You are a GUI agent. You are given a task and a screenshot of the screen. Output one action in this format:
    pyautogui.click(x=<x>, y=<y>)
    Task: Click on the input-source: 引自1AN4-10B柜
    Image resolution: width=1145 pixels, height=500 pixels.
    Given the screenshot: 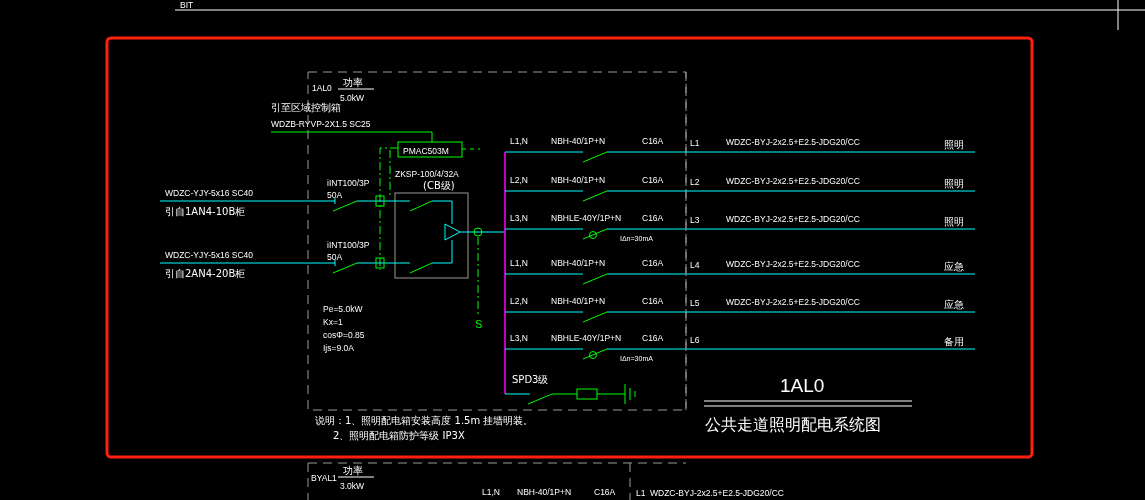 What is the action you would take?
    pyautogui.click(x=205, y=211)
    